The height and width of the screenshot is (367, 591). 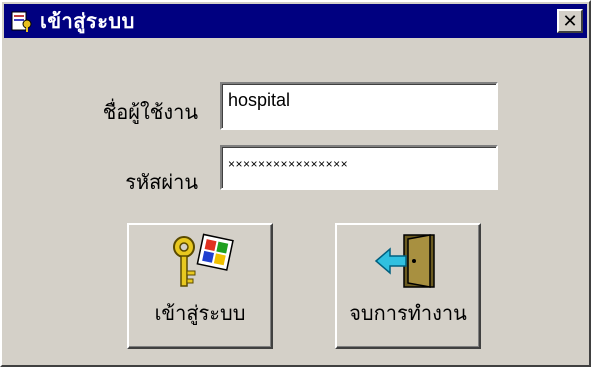 I want to click on door-exit-icon, so click(x=404, y=261).